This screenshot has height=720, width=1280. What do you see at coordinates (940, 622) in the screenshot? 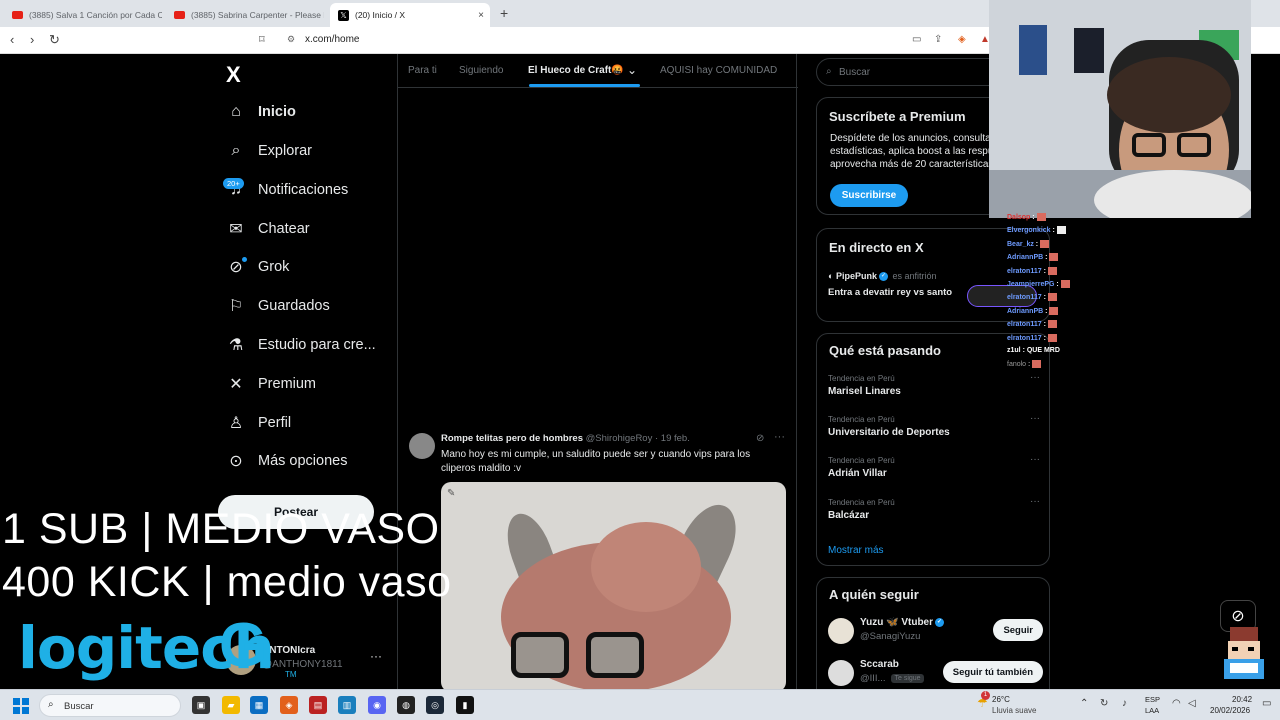
I see `verified-icon: ✓` at bounding box center [940, 622].